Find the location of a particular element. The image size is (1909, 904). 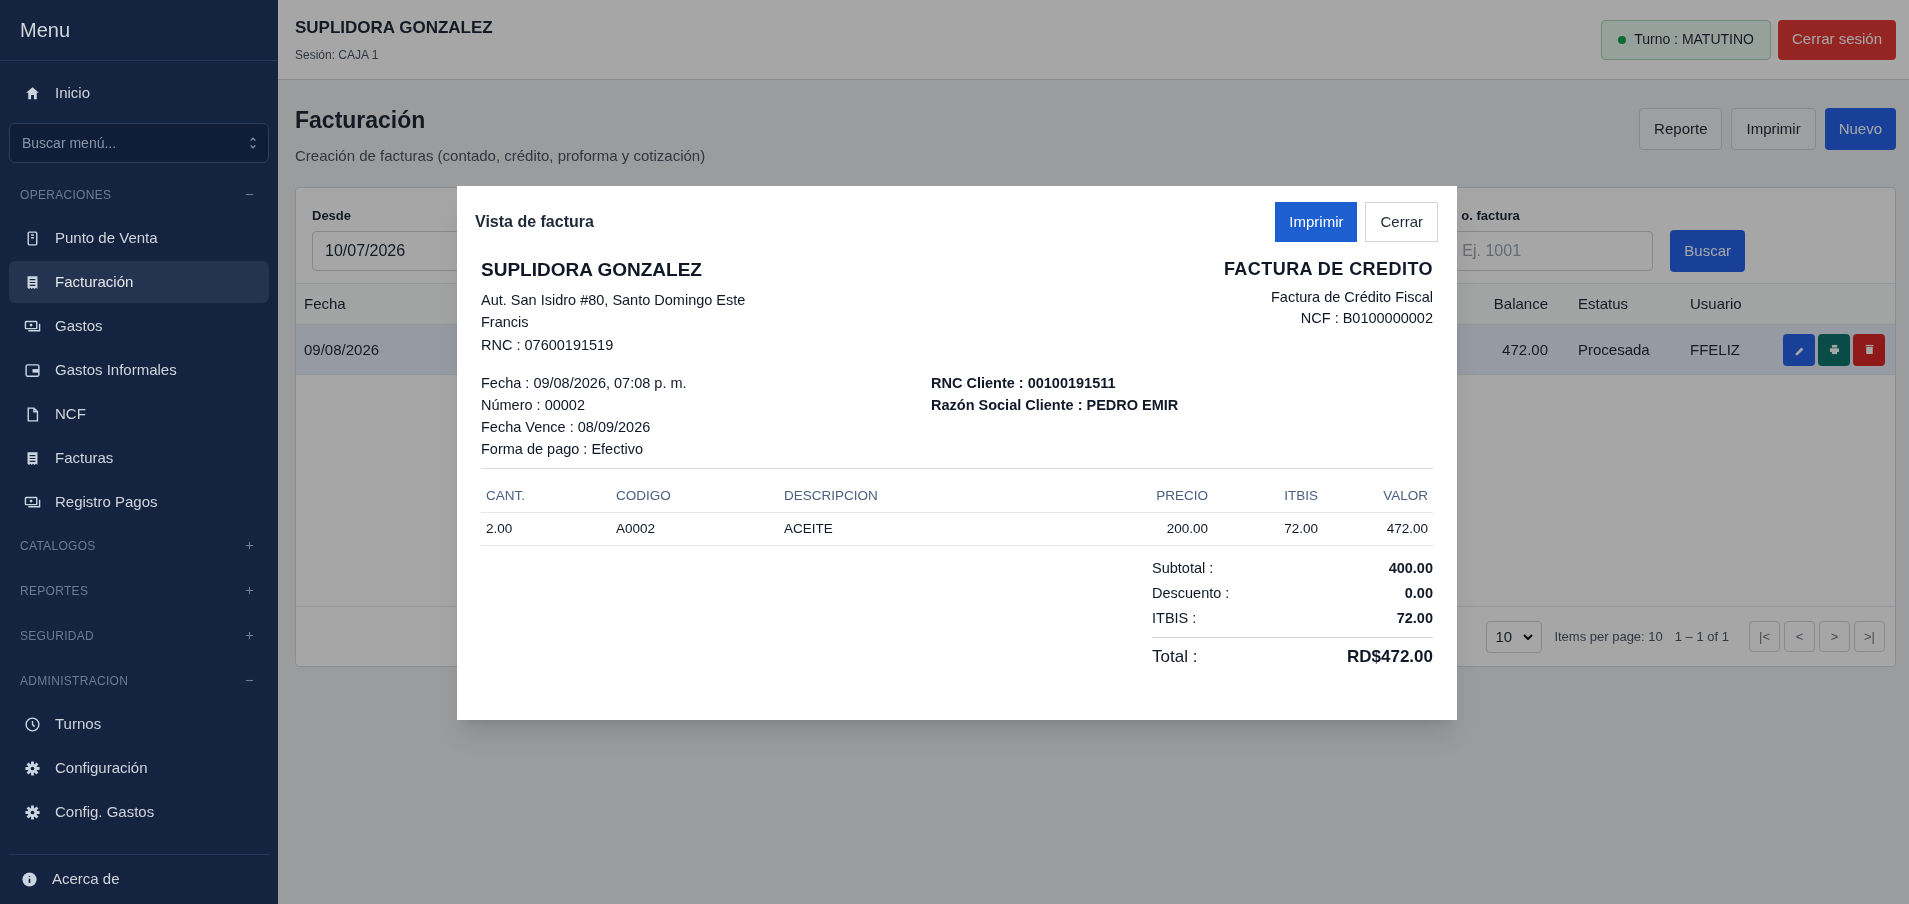

pager-button: < is located at coordinates (1799, 637).